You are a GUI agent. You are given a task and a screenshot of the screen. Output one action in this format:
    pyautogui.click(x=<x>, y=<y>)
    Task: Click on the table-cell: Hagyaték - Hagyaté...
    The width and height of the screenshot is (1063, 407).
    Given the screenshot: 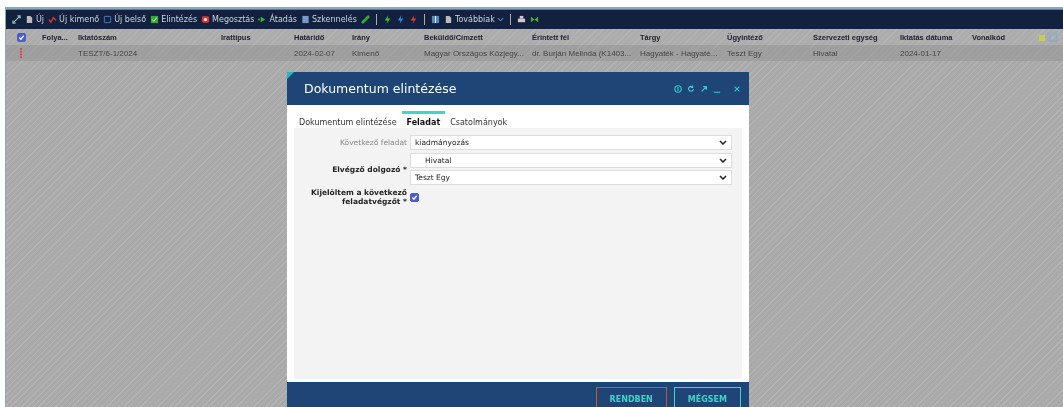 What is the action you would take?
    pyautogui.click(x=679, y=53)
    